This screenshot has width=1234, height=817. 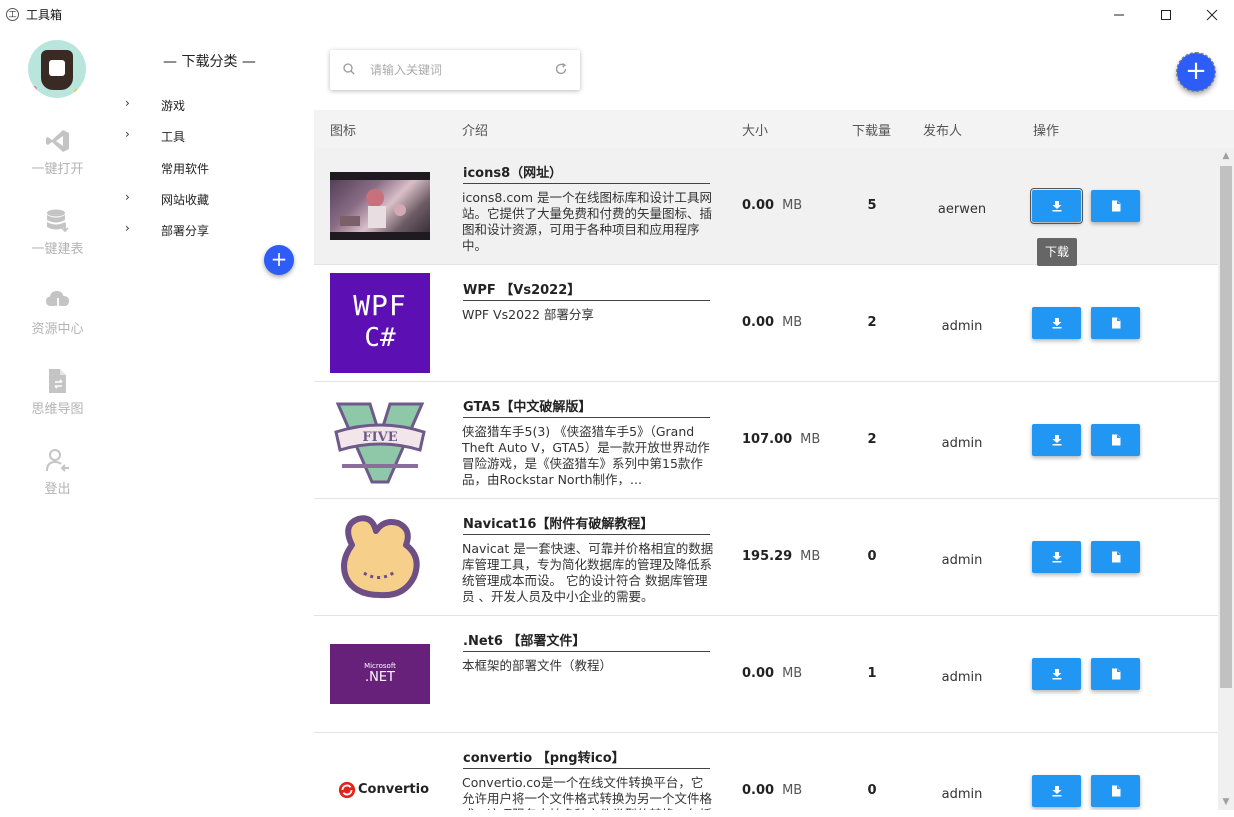 I want to click on close-button, so click(x=1211, y=15).